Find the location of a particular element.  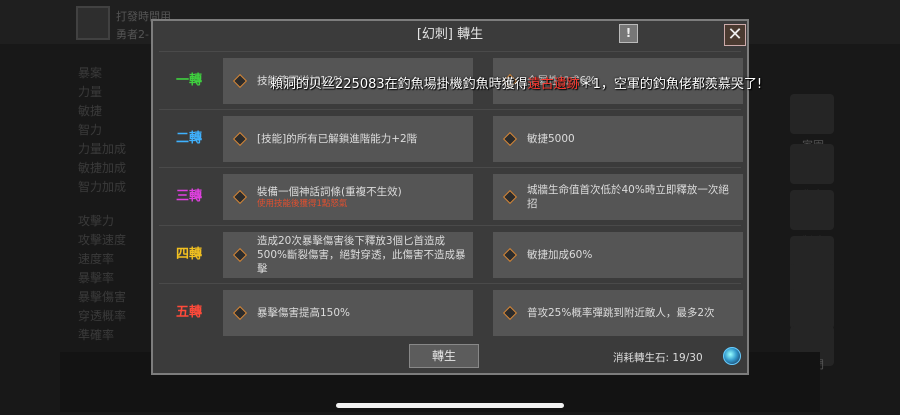

tier-label: 四轉 is located at coordinates (188, 254).